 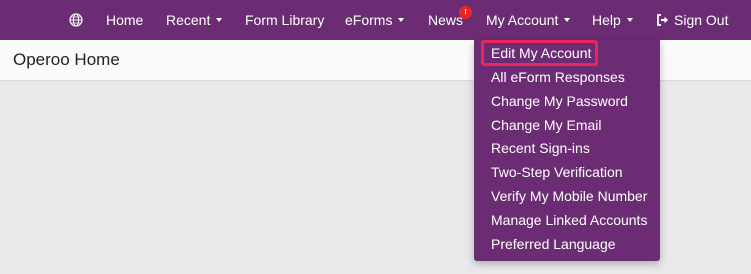 I want to click on nav-recent: Recent, so click(x=194, y=20).